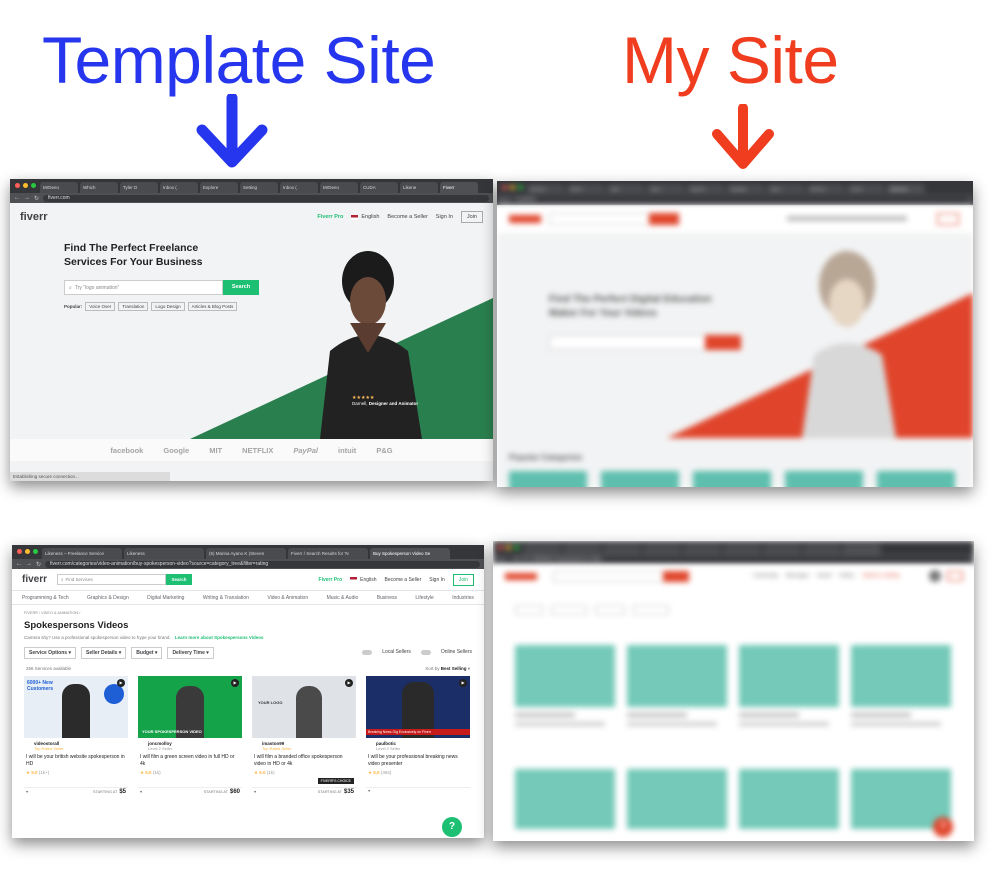  What do you see at coordinates (948, 219) in the screenshot?
I see `join-button` at bounding box center [948, 219].